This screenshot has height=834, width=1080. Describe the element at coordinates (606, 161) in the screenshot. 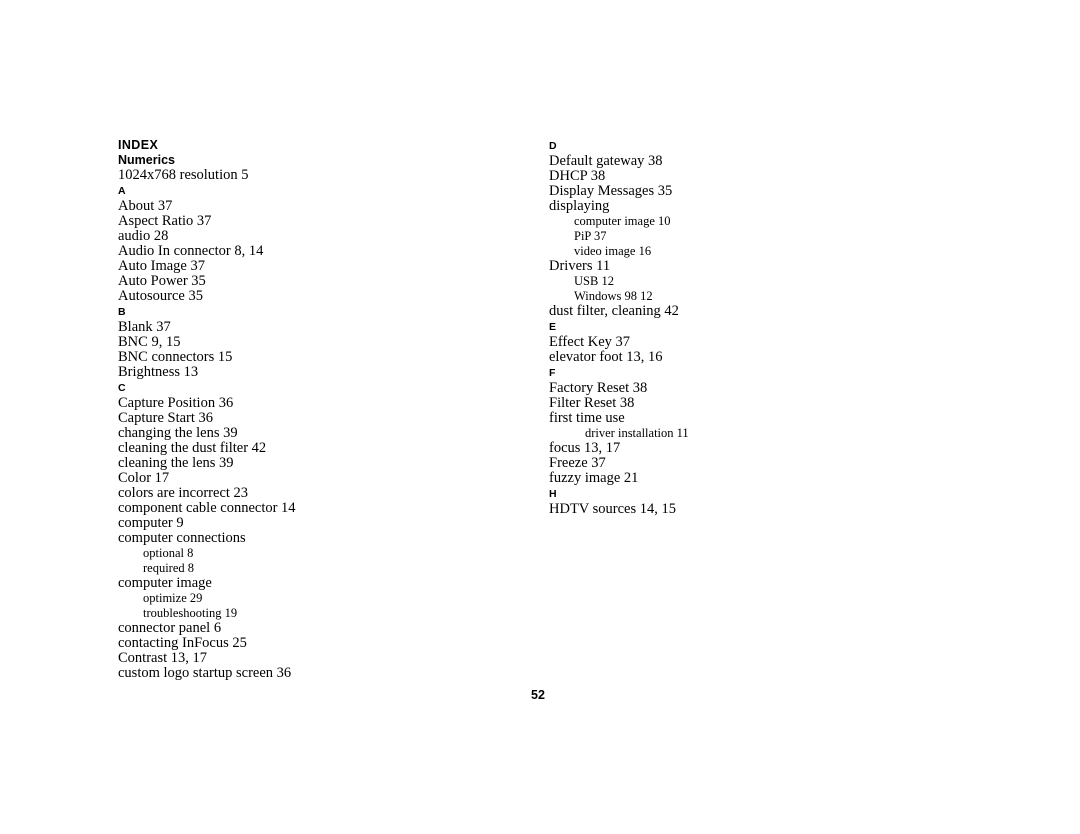

I see `index-entry: Default gateway 38` at that location.